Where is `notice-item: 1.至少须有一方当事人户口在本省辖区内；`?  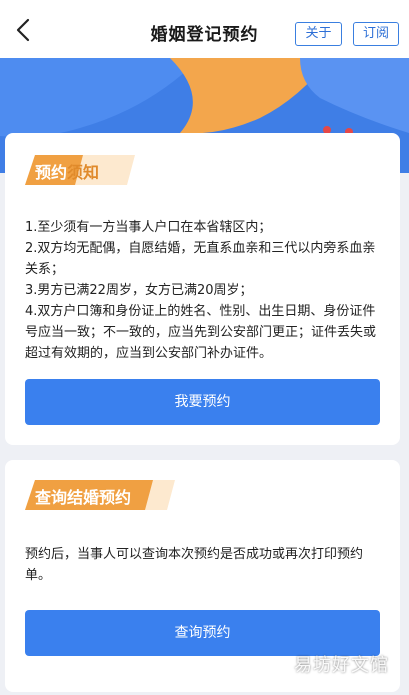 notice-item: 1.至少须有一方当事人户口在本省辖区内； is located at coordinates (148, 227).